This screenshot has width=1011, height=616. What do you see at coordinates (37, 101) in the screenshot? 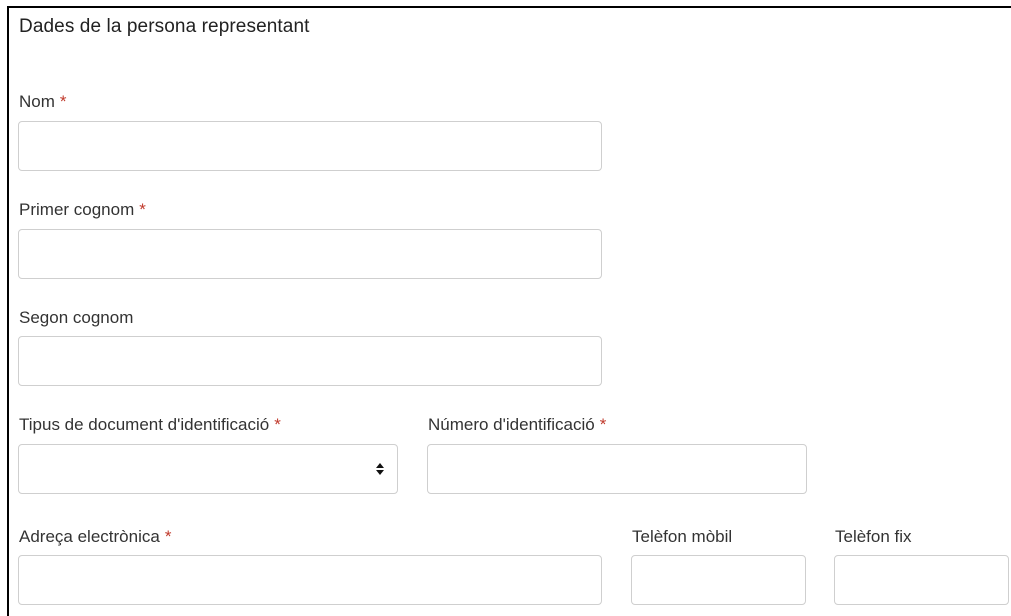
I see `nom-label-text: Nom` at bounding box center [37, 101].